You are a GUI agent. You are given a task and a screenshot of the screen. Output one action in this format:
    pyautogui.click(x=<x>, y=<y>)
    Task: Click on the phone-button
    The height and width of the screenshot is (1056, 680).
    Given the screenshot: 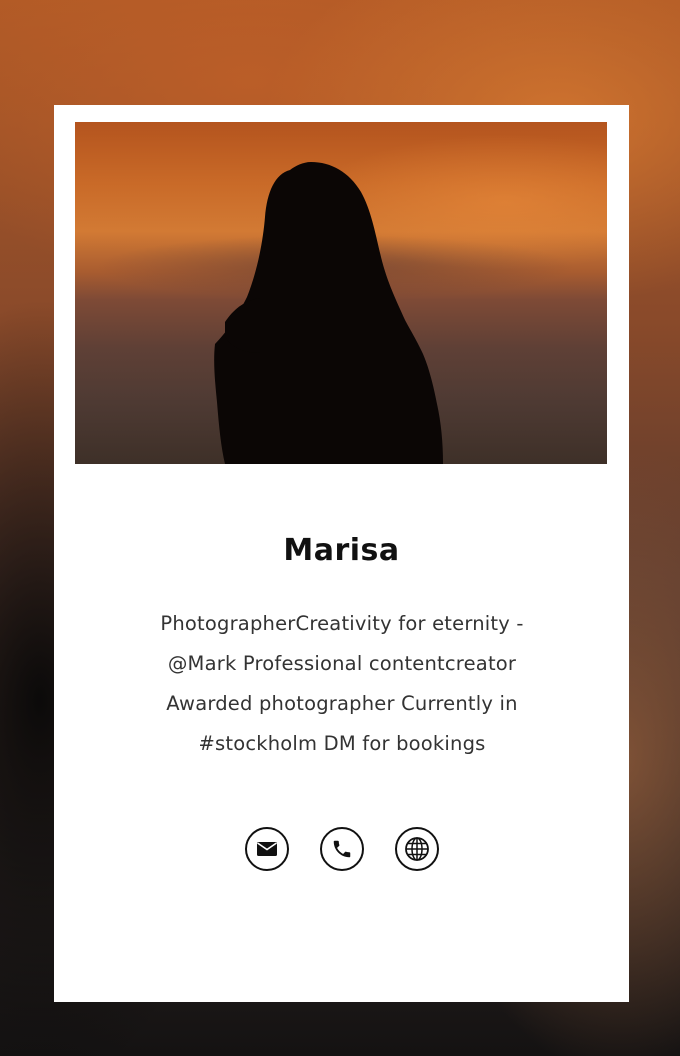 What is the action you would take?
    pyautogui.click(x=341, y=849)
    